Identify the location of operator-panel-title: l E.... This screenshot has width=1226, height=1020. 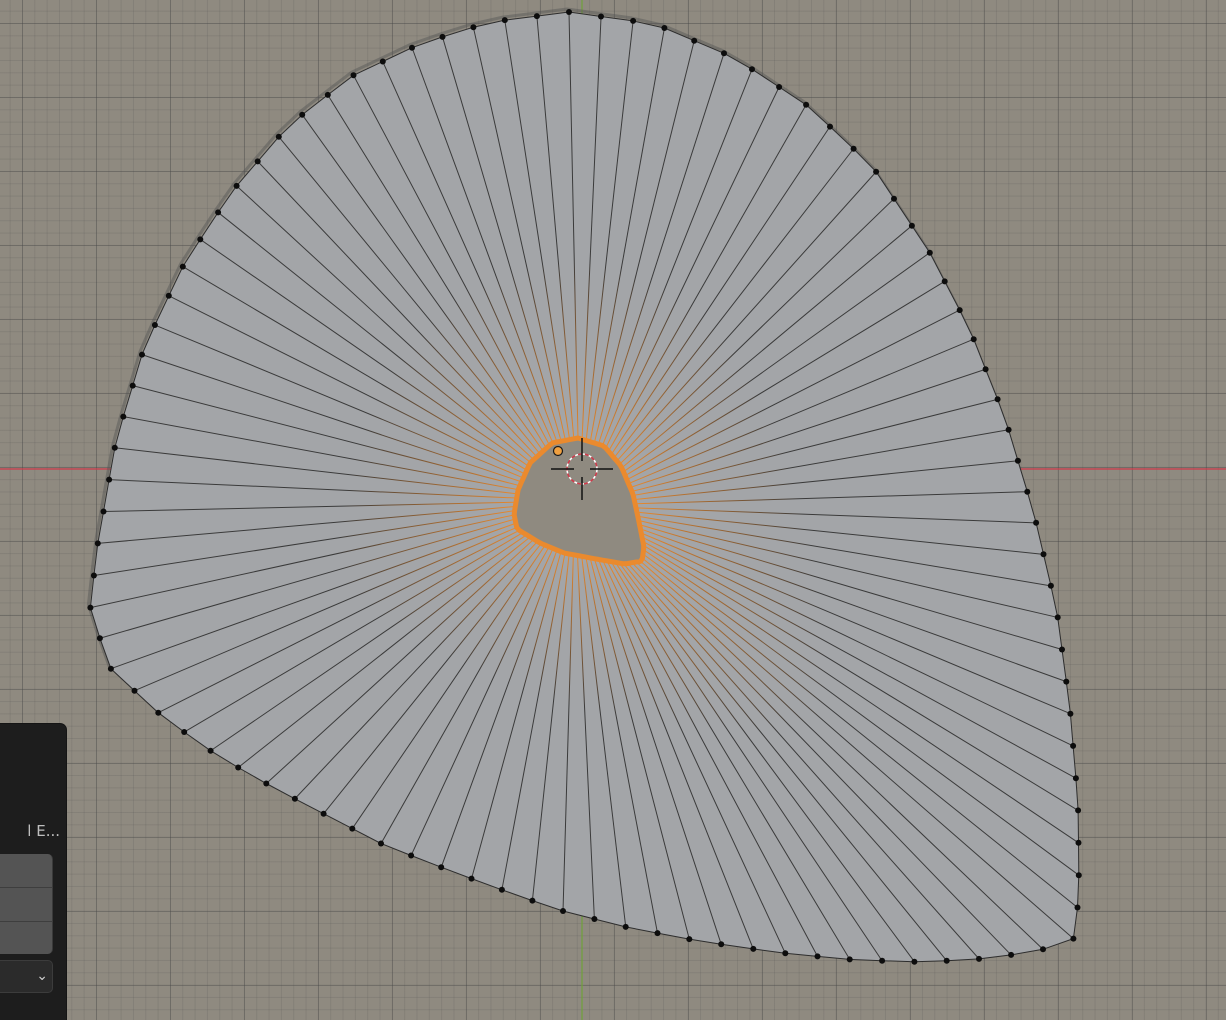
(30, 832).